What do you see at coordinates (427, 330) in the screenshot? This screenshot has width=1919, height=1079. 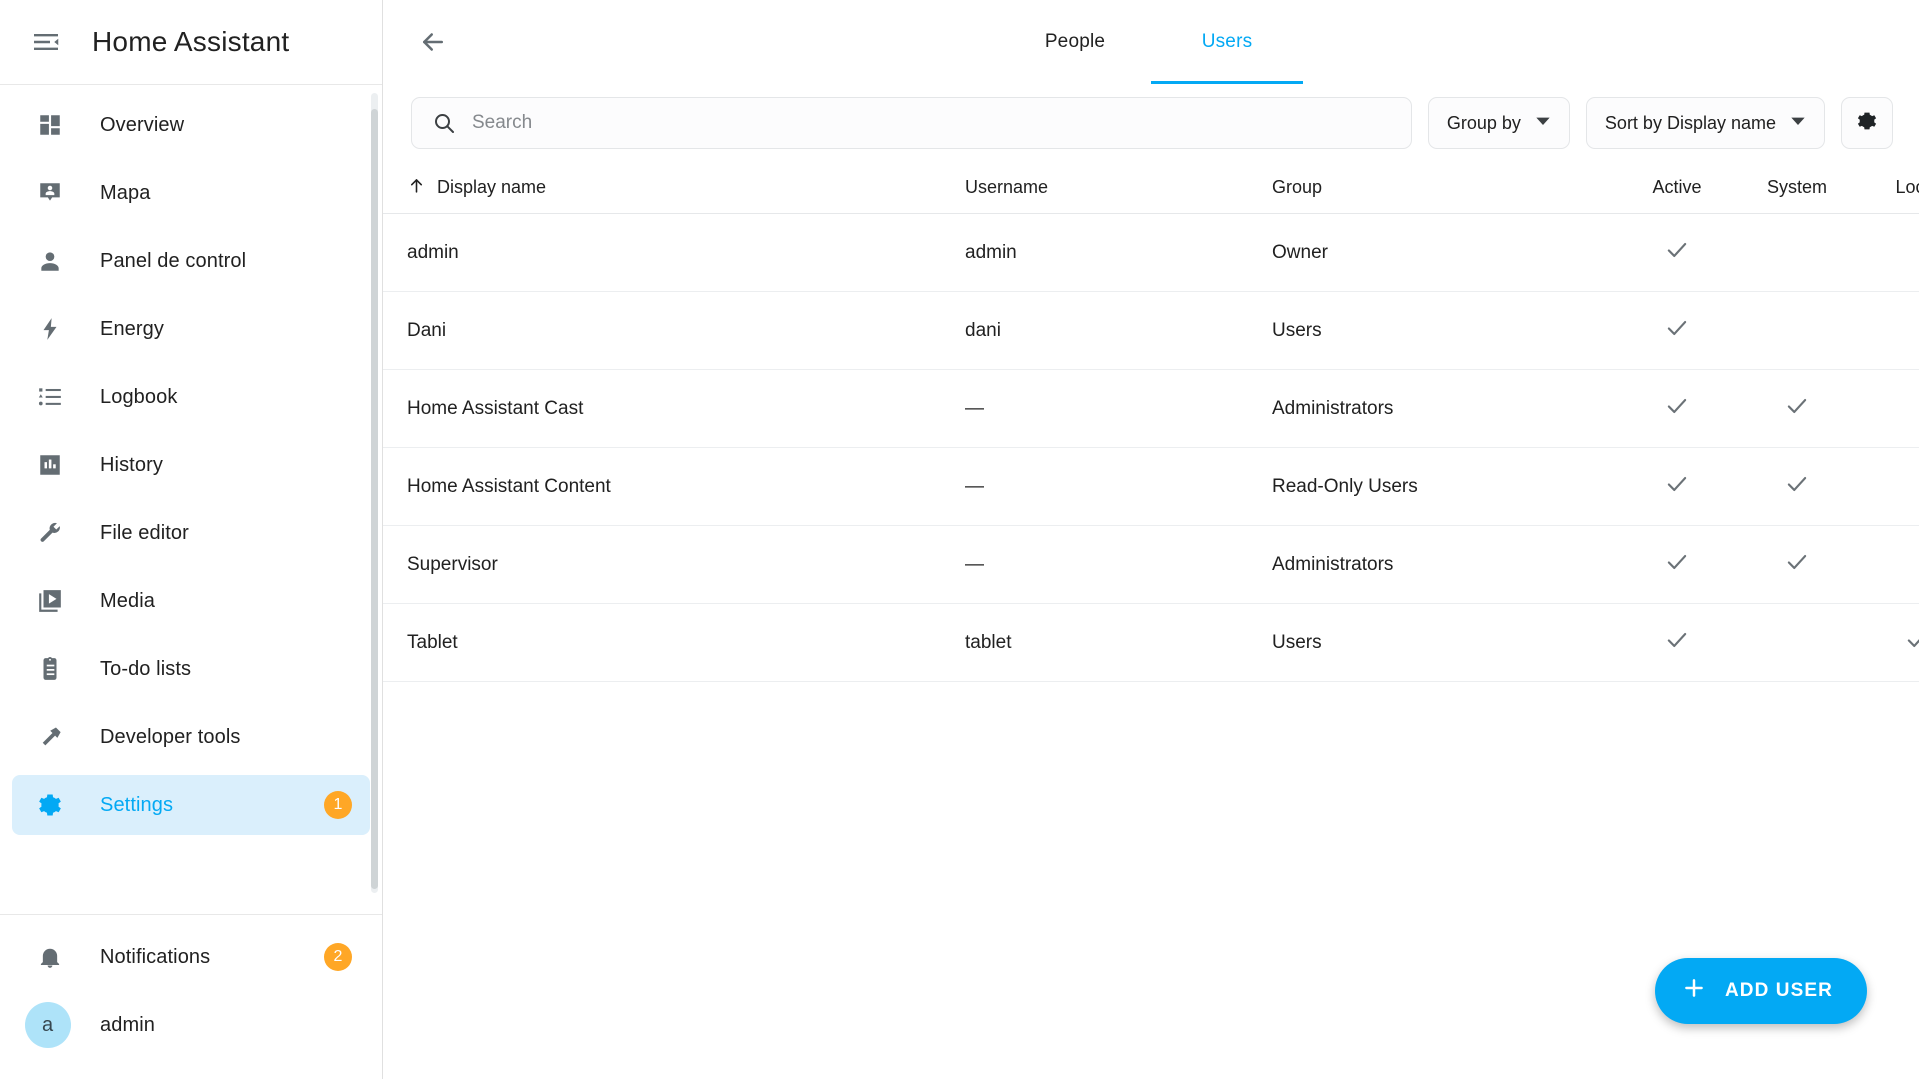 I see `cell-display-name: Dani` at bounding box center [427, 330].